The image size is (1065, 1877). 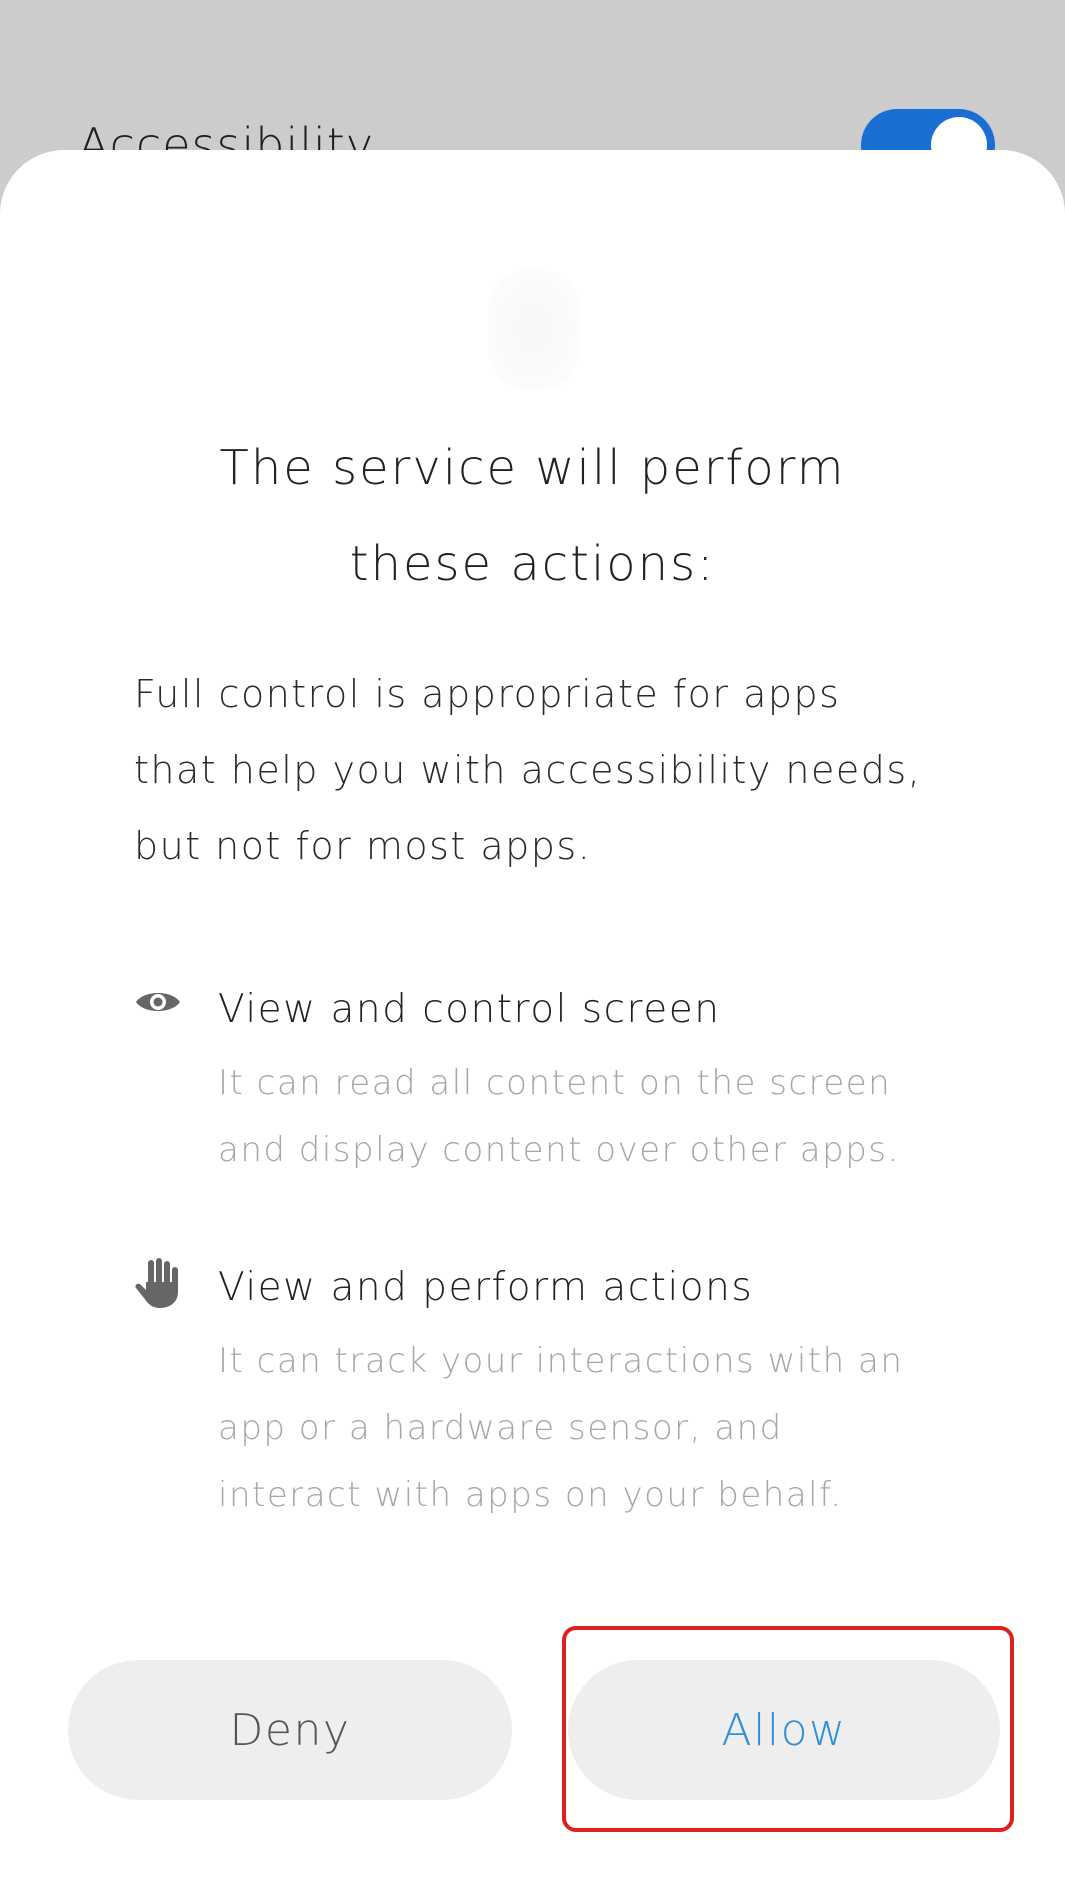 I want to click on permission-title: View and control screen, so click(x=469, y=1009).